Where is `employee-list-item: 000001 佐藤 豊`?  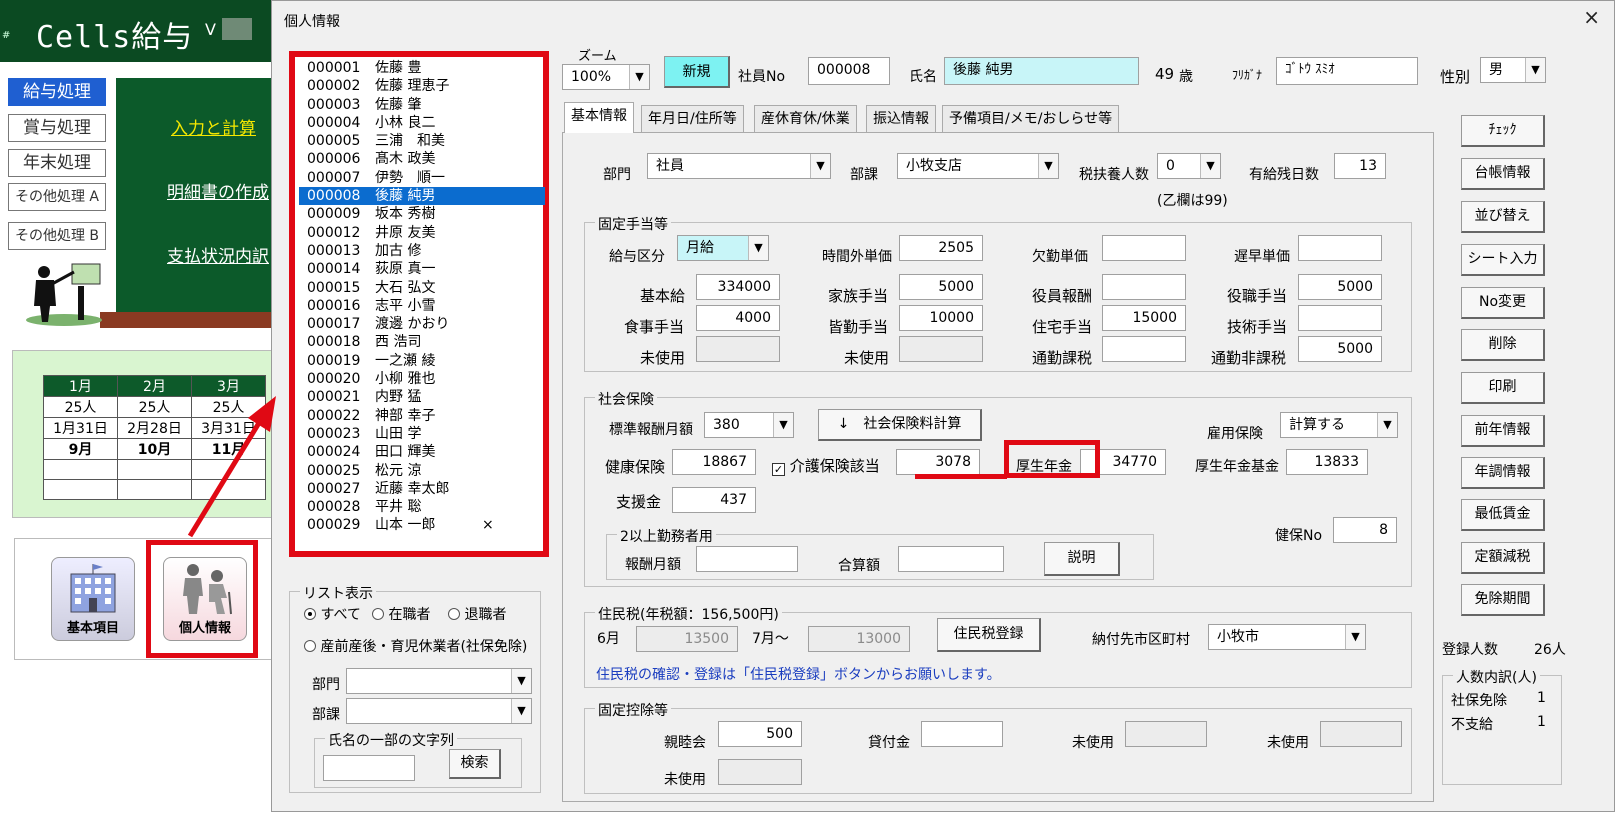 employee-list-item: 000001 佐藤 豊 is located at coordinates (422, 68).